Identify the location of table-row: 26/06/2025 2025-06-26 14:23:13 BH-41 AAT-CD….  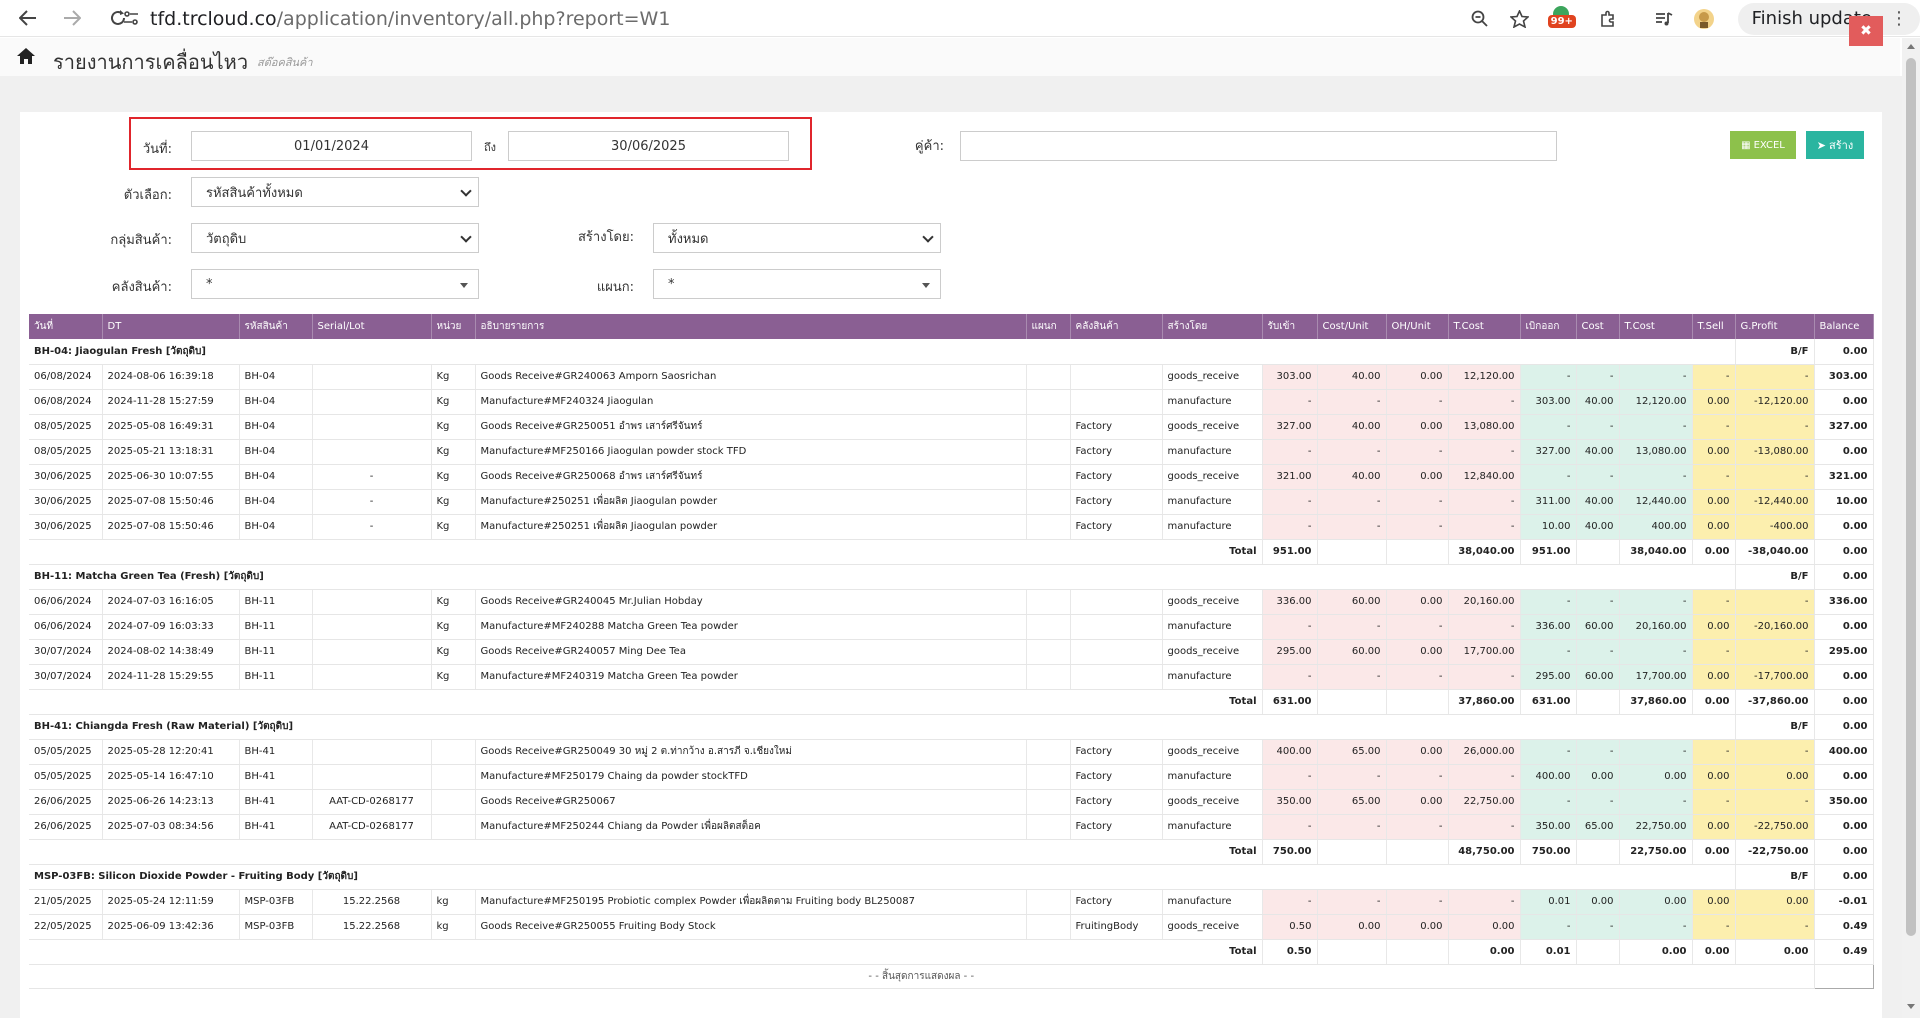
(951, 802).